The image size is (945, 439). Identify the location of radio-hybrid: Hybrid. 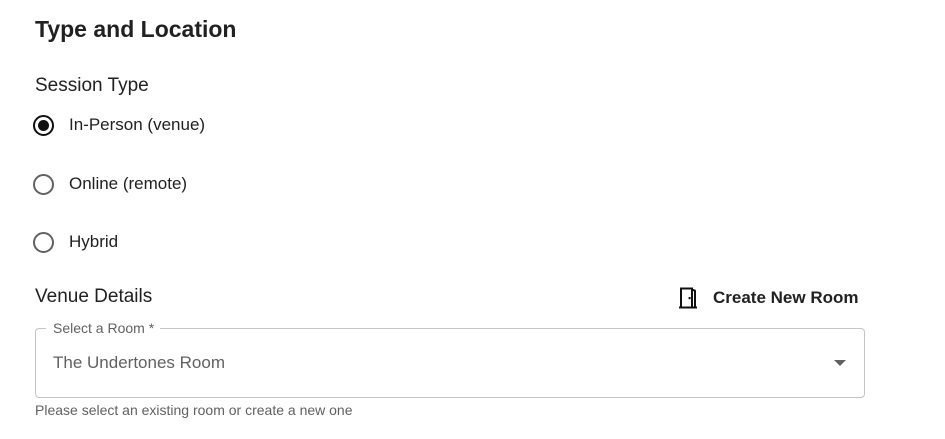
(75, 242).